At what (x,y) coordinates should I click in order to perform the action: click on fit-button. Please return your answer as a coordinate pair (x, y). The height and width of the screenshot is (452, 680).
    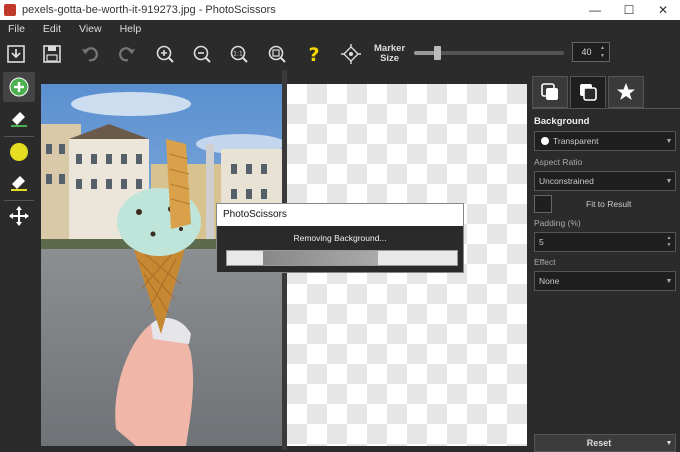
    Looking at the image, I should click on (277, 54).